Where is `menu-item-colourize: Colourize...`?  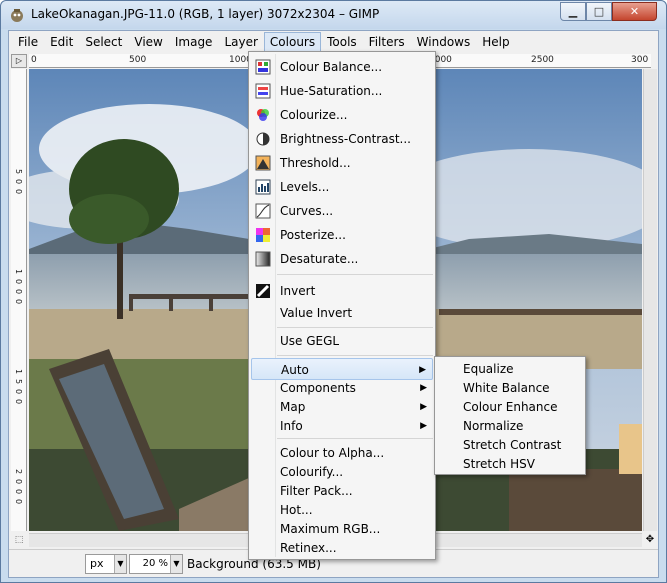
menu-item-colourize: Colourize... is located at coordinates (342, 115).